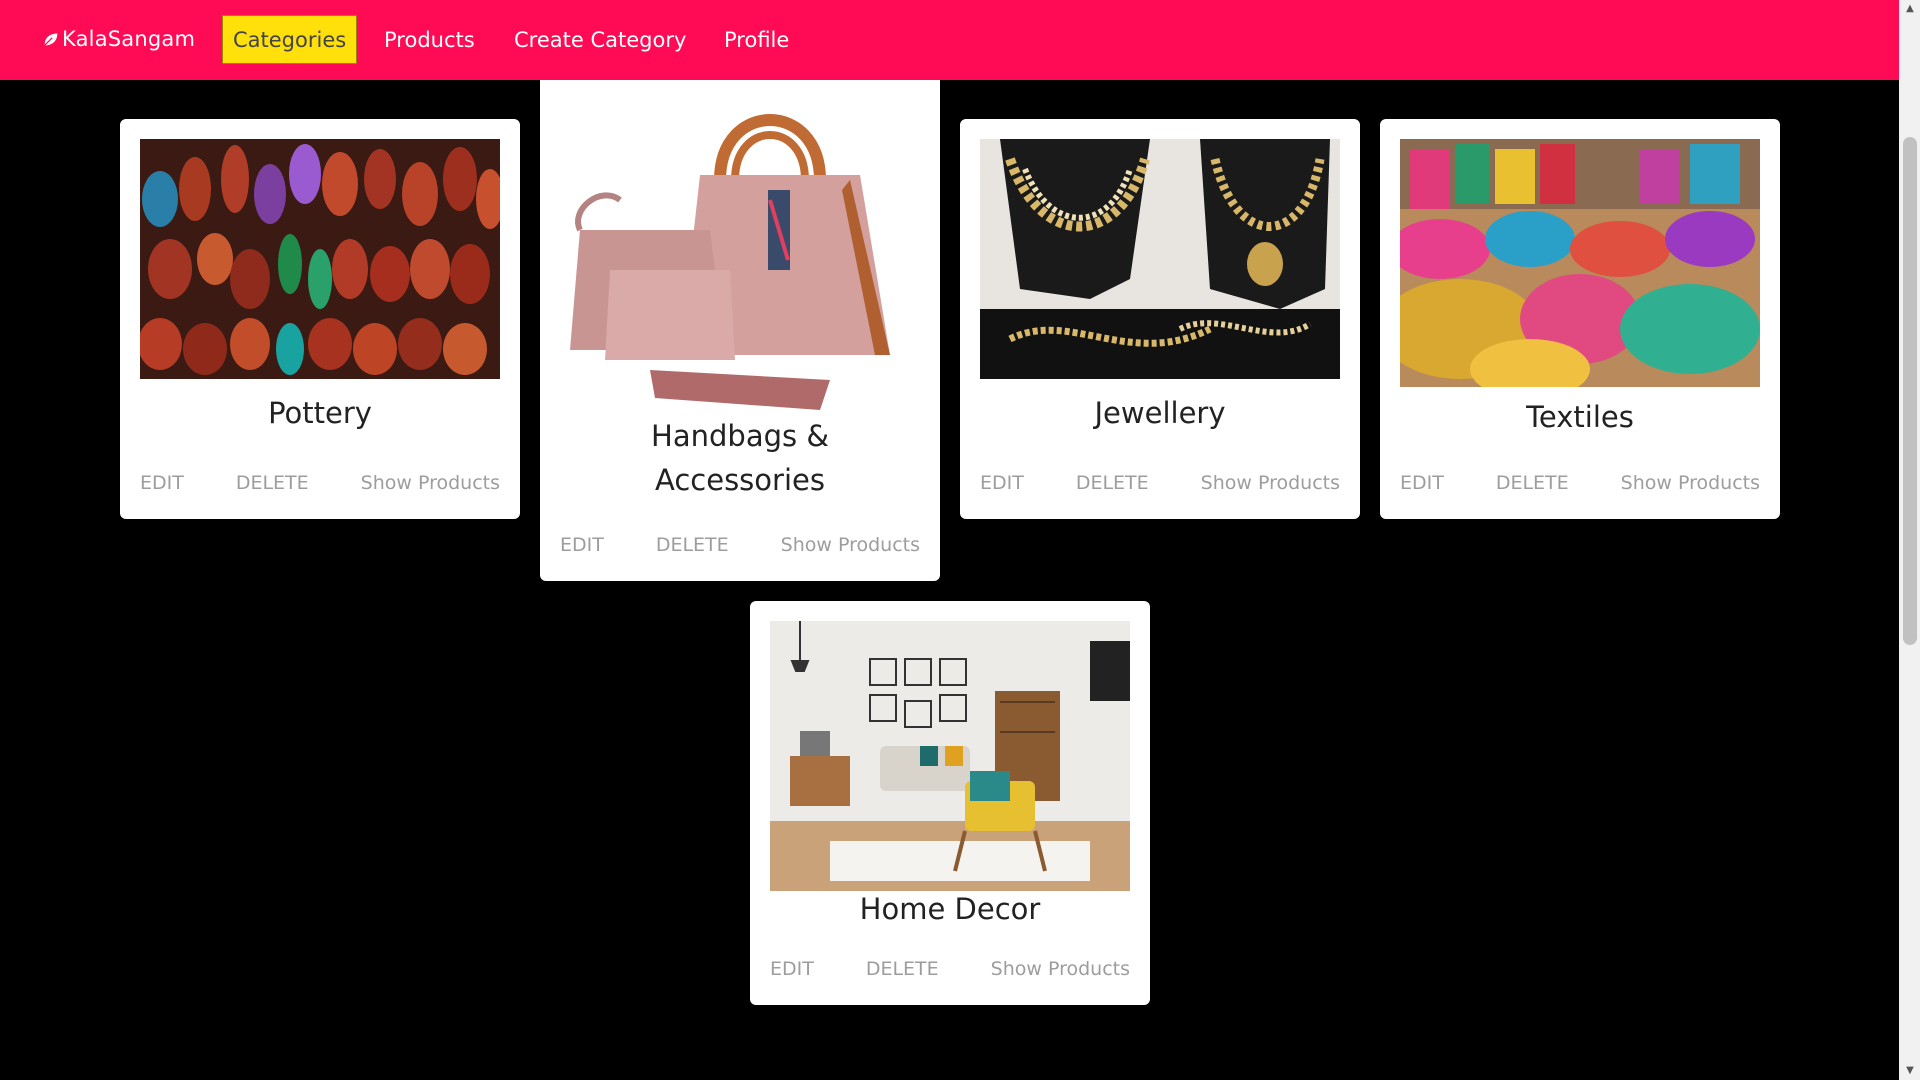 The height and width of the screenshot is (1080, 1920). Describe the element at coordinates (1910, 391) in the screenshot. I see `scrollbar-thumb` at that location.